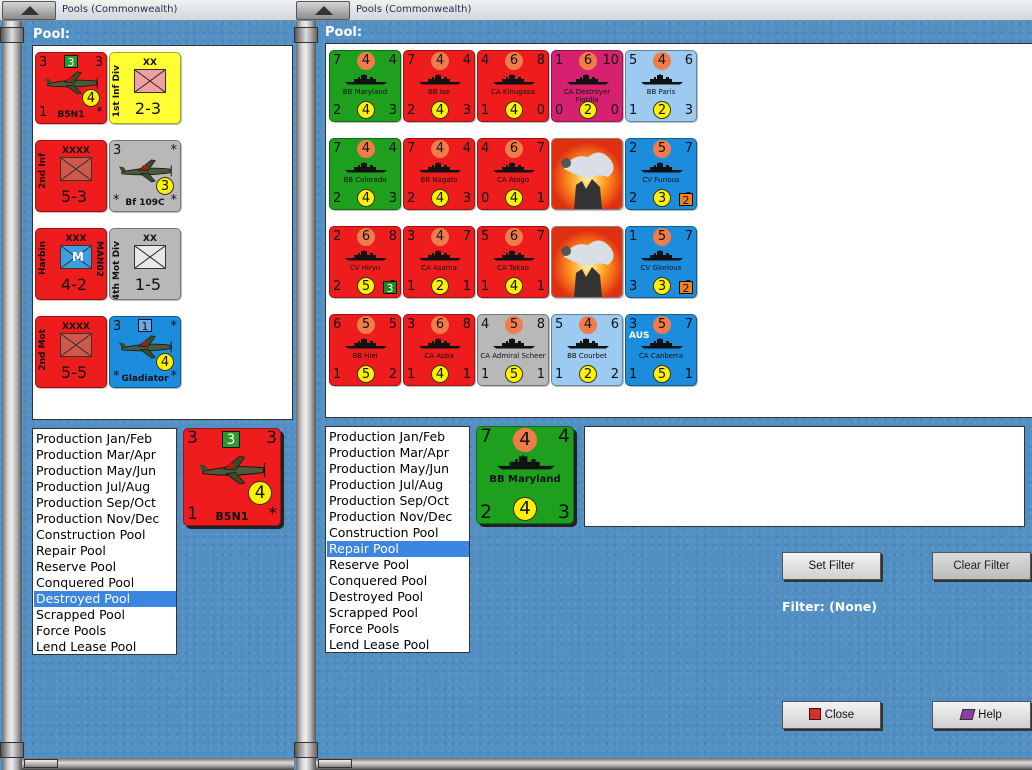 The width and height of the screenshot is (1032, 770). Describe the element at coordinates (981, 715) in the screenshot. I see `help-button: Help` at that location.